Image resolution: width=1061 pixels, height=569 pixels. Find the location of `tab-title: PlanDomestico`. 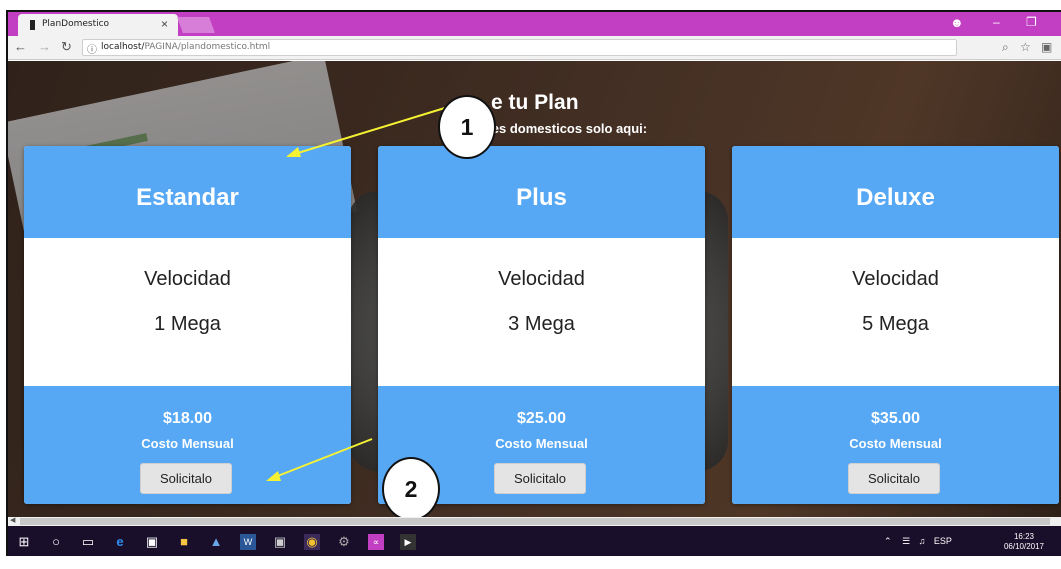

tab-title: PlanDomestico is located at coordinates (76, 24).